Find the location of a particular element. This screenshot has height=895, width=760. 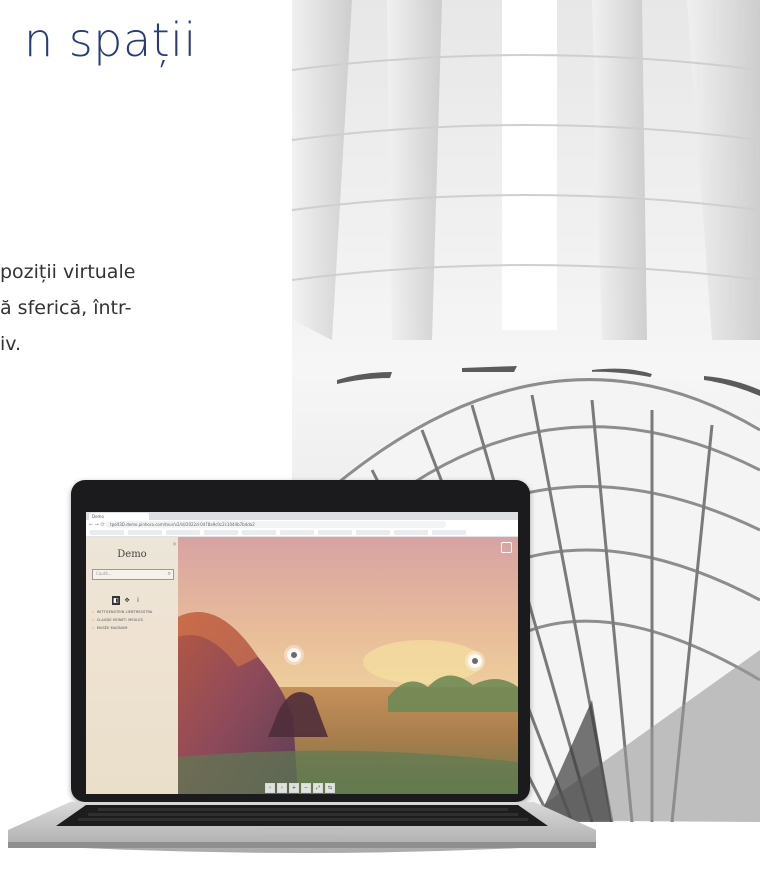

next-icon: › is located at coordinates (282, 788).